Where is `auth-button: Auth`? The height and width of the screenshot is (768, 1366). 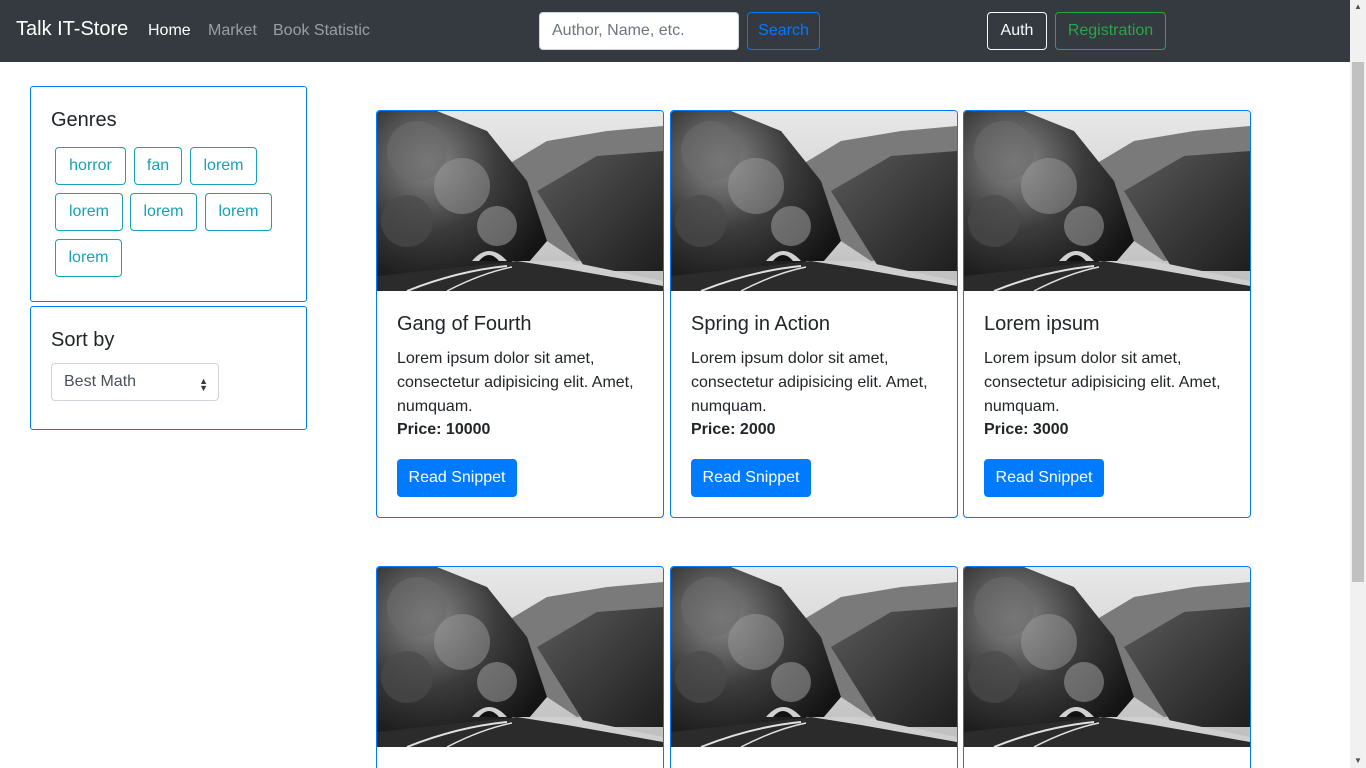 auth-button: Auth is located at coordinates (1017, 31).